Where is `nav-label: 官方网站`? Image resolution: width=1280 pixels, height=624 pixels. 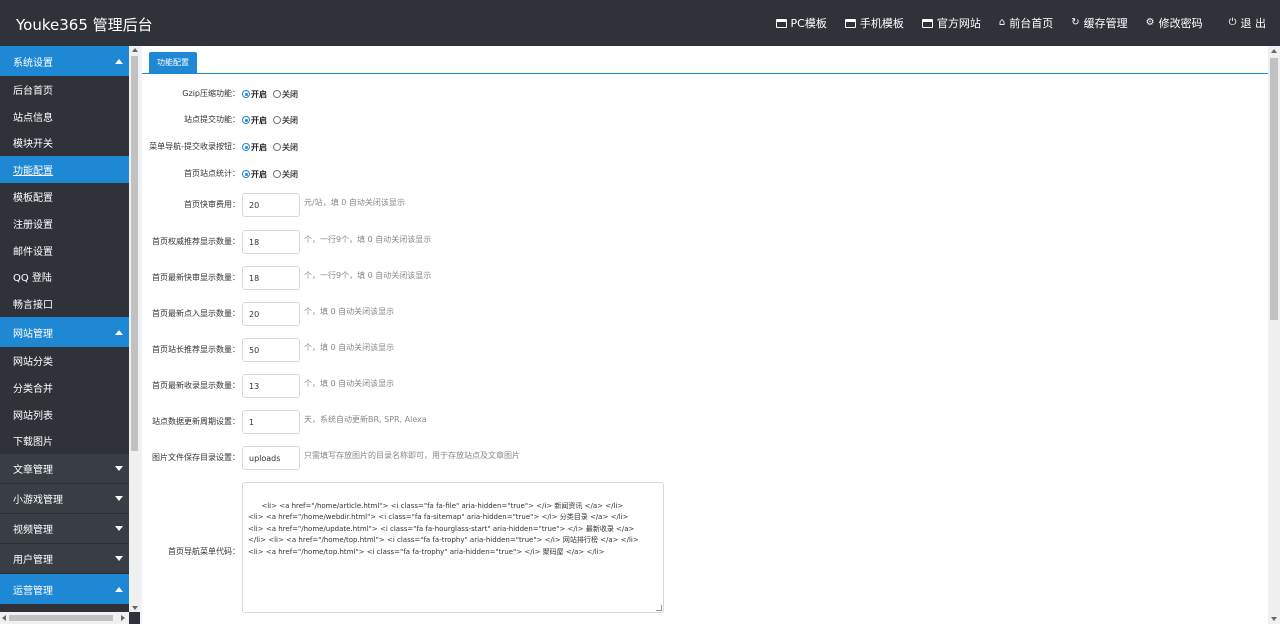 nav-label: 官方网站 is located at coordinates (958, 23).